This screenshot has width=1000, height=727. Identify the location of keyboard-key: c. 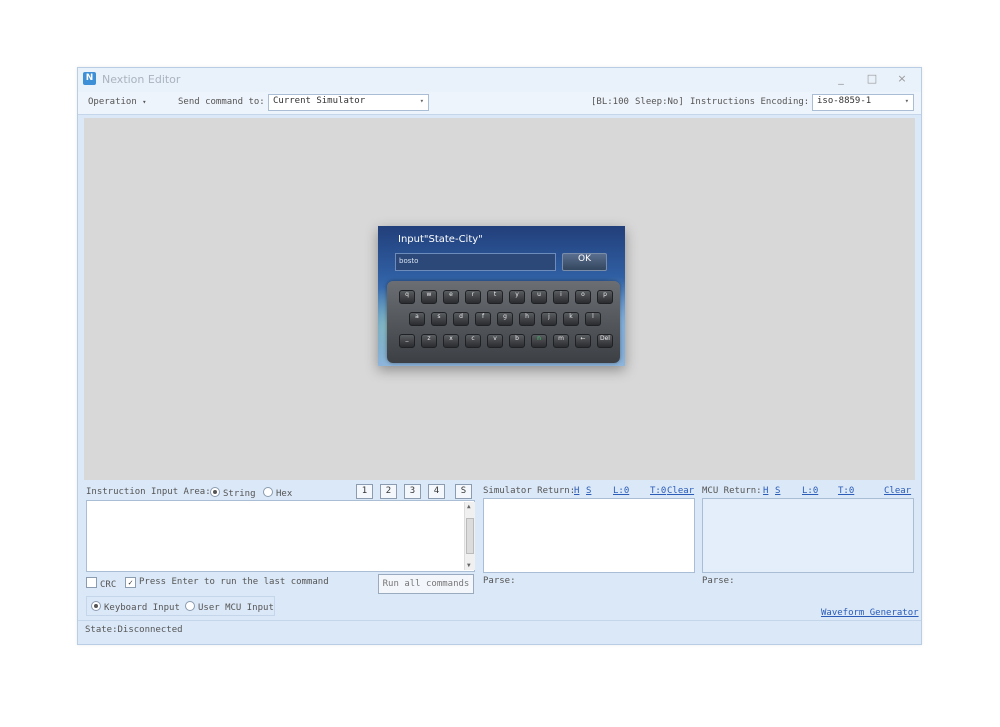
(473, 341).